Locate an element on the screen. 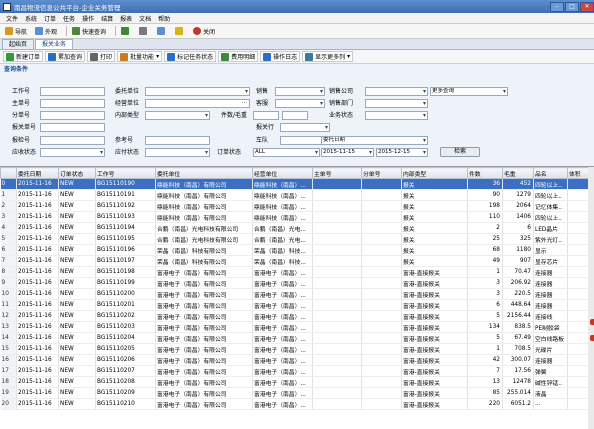 This screenshot has width=594, height=429. copy-tool-button is located at coordinates (162, 31).